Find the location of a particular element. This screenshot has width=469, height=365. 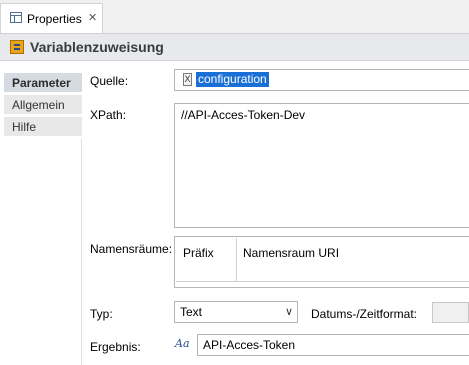

result-field: API-Acces-Token is located at coordinates (333, 345).